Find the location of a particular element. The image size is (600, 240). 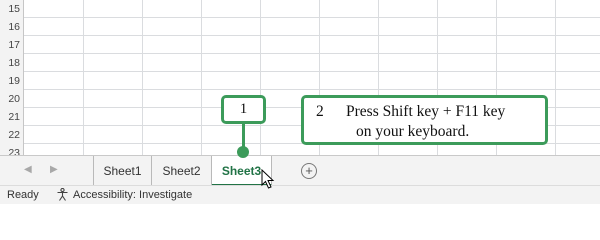

status-ready: Ready is located at coordinates (23, 195).